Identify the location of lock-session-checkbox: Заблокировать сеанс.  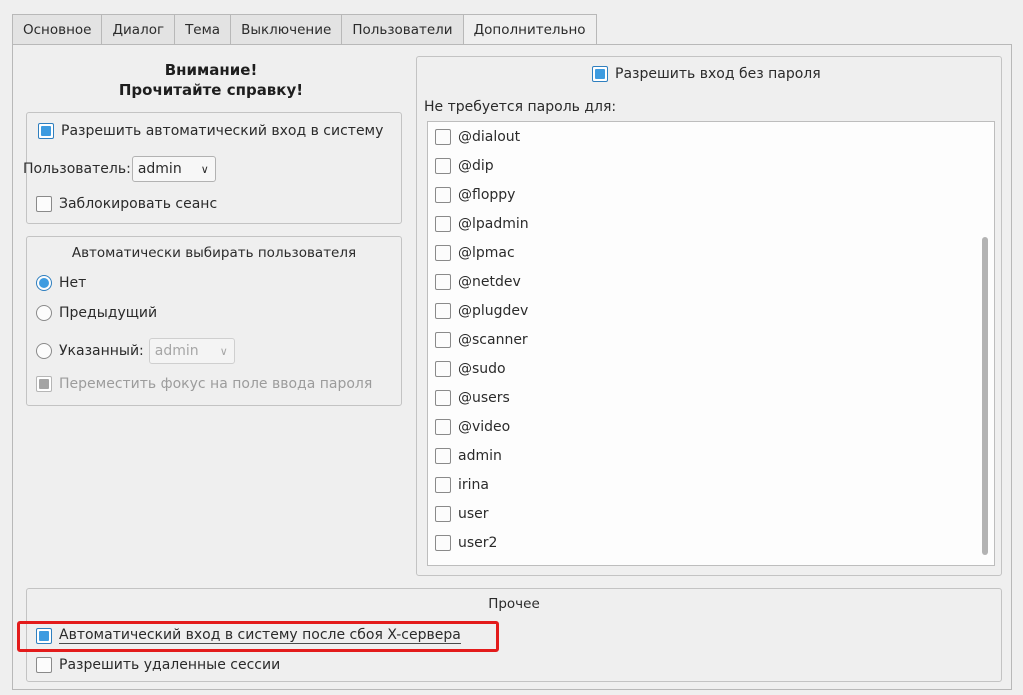
(126, 204).